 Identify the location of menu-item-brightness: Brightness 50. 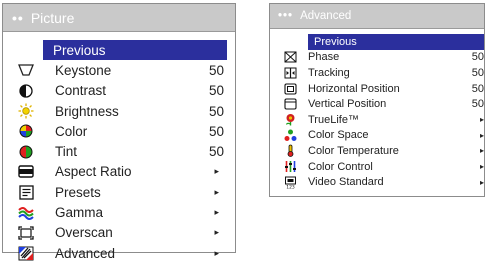
(119, 111).